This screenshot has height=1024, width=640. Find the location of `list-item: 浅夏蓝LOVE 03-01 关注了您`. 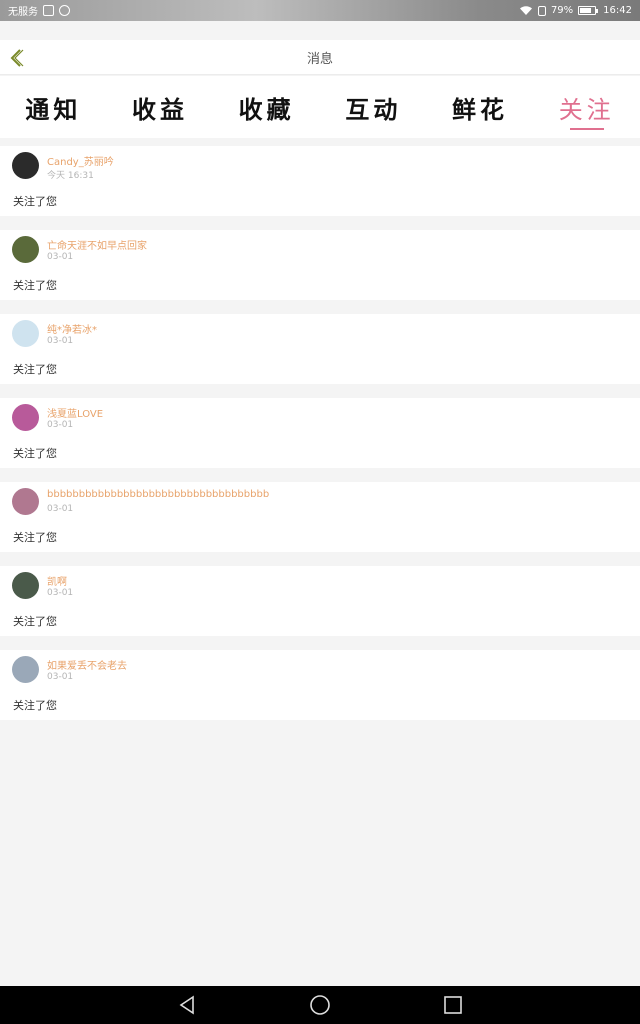

list-item: 浅夏蓝LOVE 03-01 关注了您 is located at coordinates (320, 433).